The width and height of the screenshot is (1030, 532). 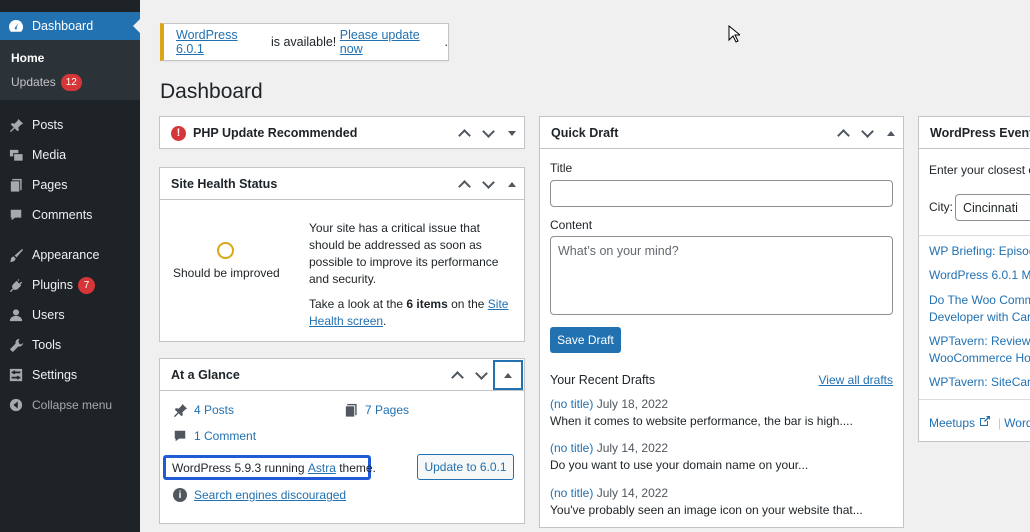 What do you see at coordinates (385, 321) in the screenshot?
I see `health-items-end: .` at bounding box center [385, 321].